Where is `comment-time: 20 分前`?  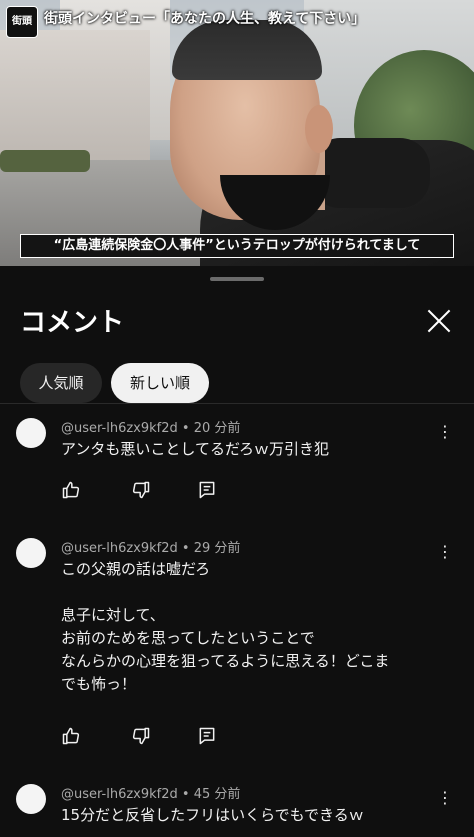 comment-time: 20 分前 is located at coordinates (217, 428).